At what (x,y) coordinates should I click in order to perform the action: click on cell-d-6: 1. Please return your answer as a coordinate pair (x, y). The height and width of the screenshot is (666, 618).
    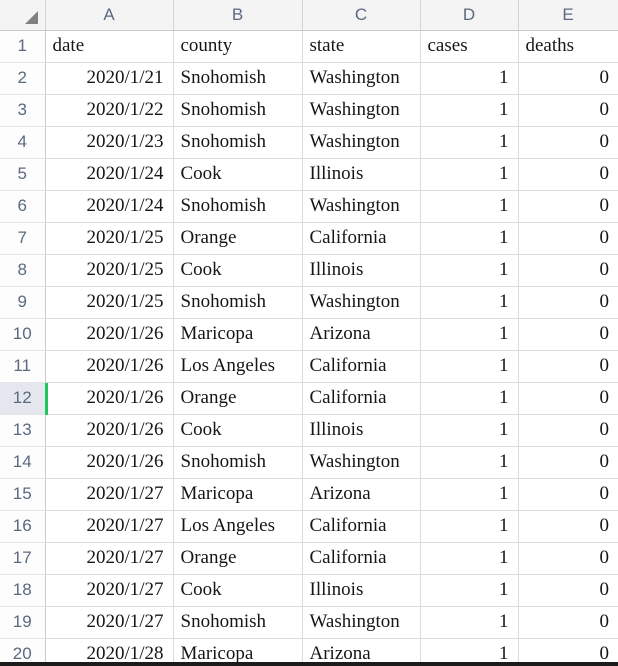
    Looking at the image, I should click on (469, 206).